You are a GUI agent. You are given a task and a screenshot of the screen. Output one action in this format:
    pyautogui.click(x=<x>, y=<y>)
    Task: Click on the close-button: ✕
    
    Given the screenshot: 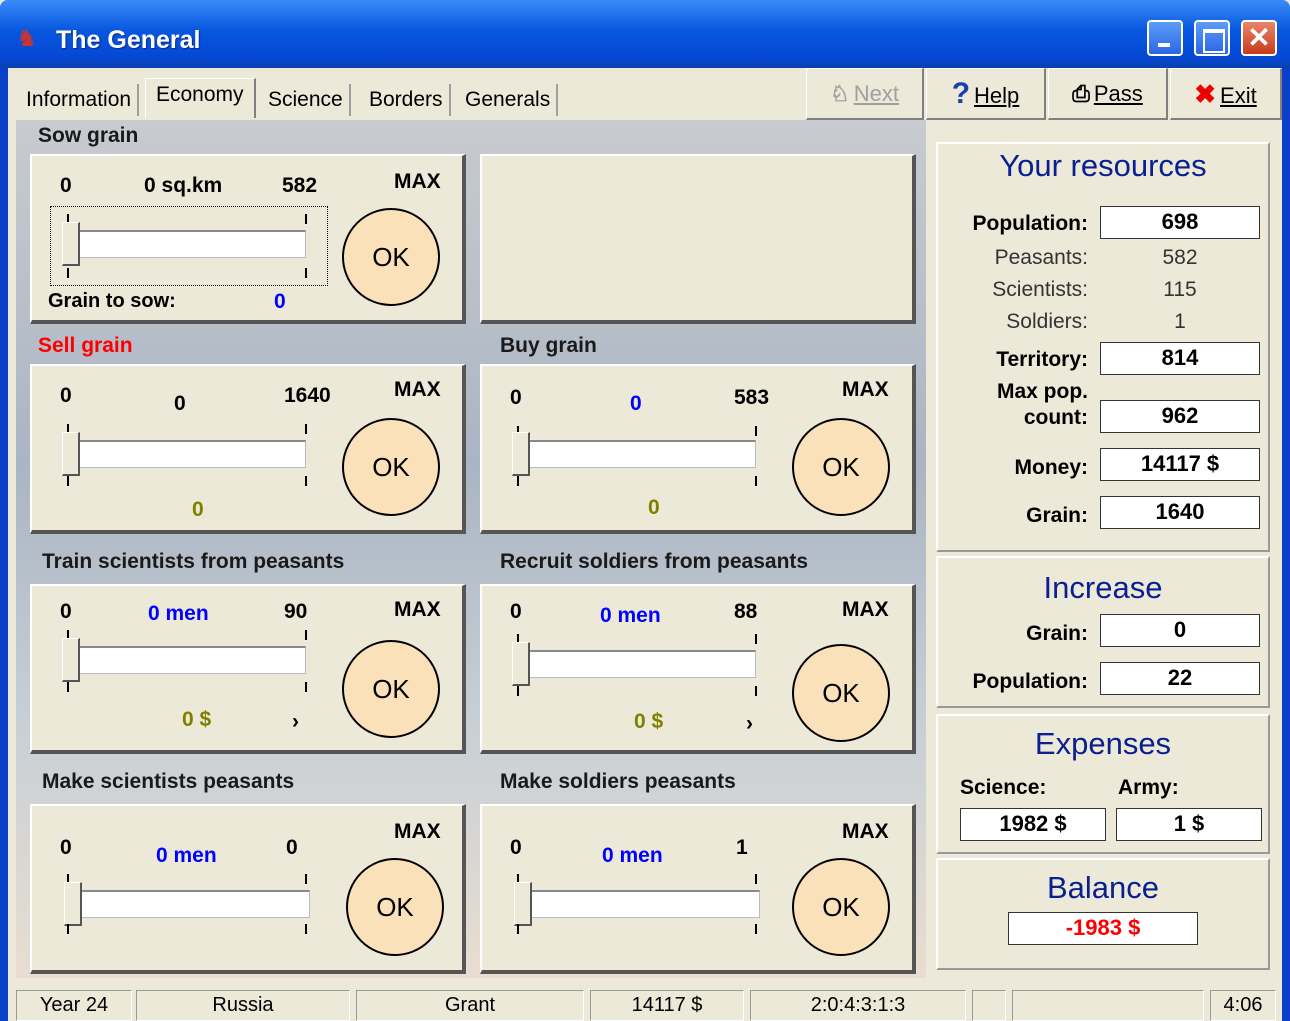 What is the action you would take?
    pyautogui.click(x=1259, y=38)
    